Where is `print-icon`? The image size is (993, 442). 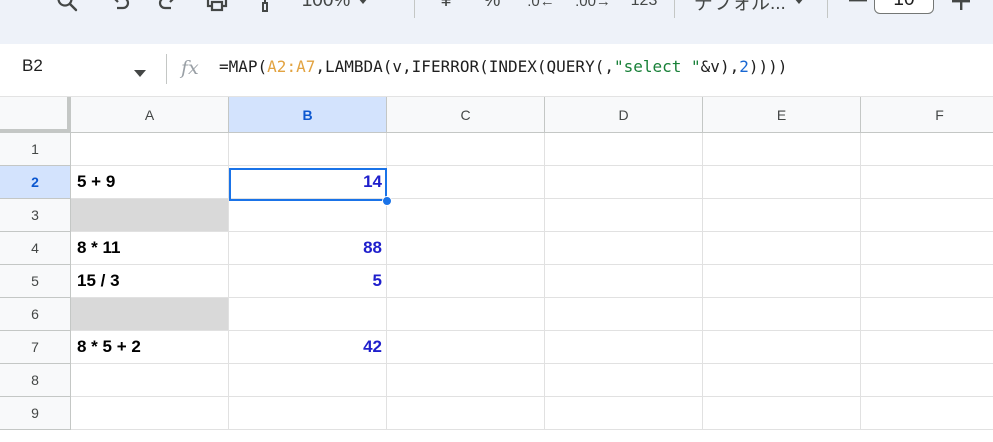
print-icon is located at coordinates (217, 7).